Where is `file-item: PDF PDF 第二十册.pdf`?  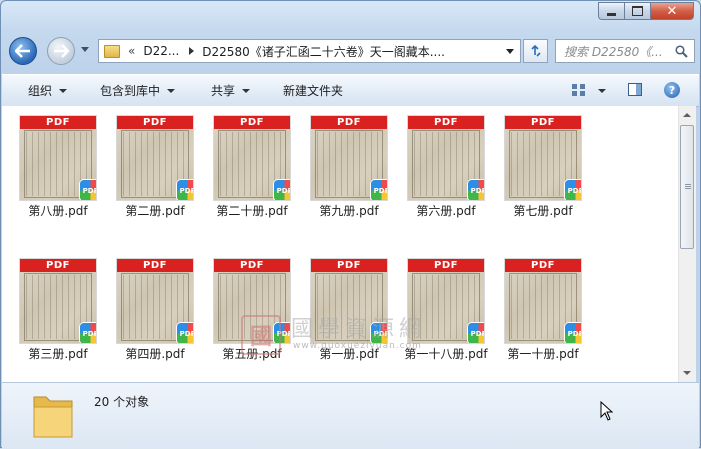 file-item: PDF PDF 第二十册.pdf is located at coordinates (244, 164).